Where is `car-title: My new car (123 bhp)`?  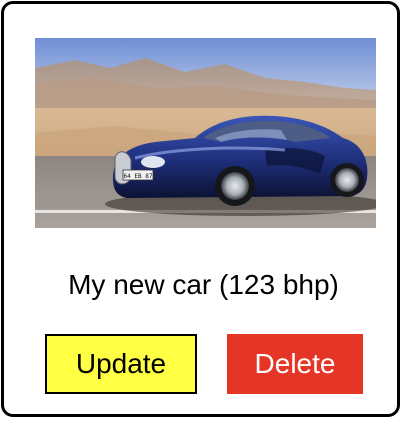 car-title: My new car (123 bhp) is located at coordinates (203, 284).